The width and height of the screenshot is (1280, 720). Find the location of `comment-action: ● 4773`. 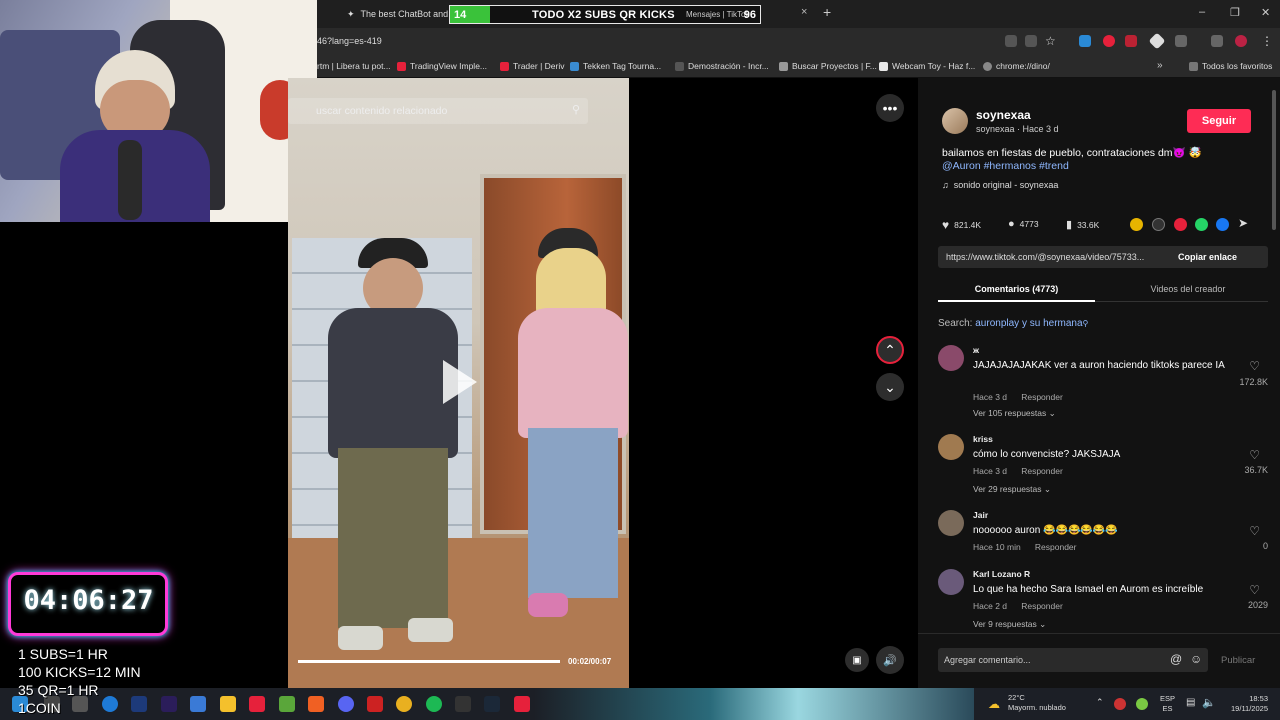

comment-action: ● 4773 is located at coordinates (1023, 224).